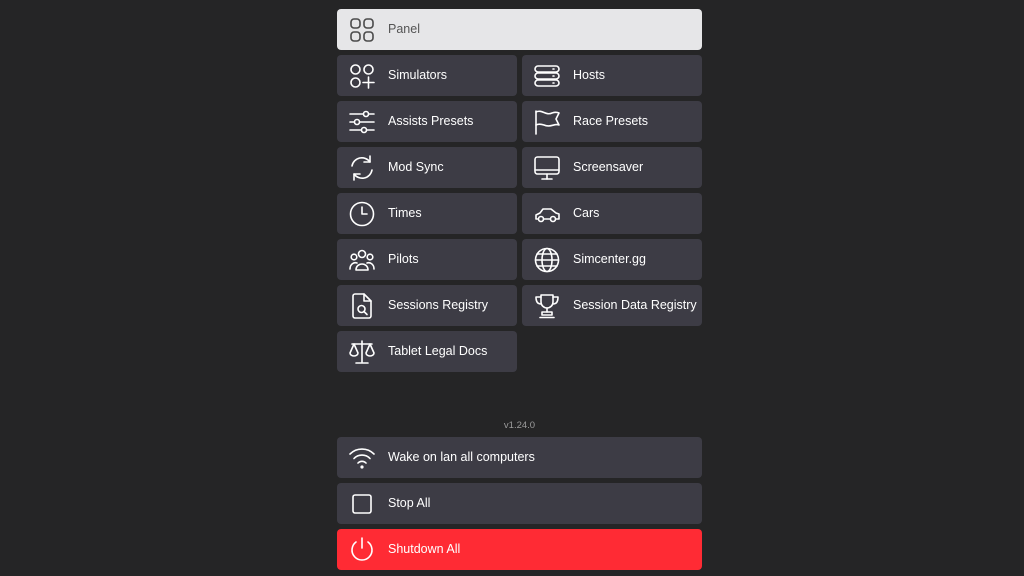  What do you see at coordinates (404, 29) in the screenshot?
I see `panel-label: Panel` at bounding box center [404, 29].